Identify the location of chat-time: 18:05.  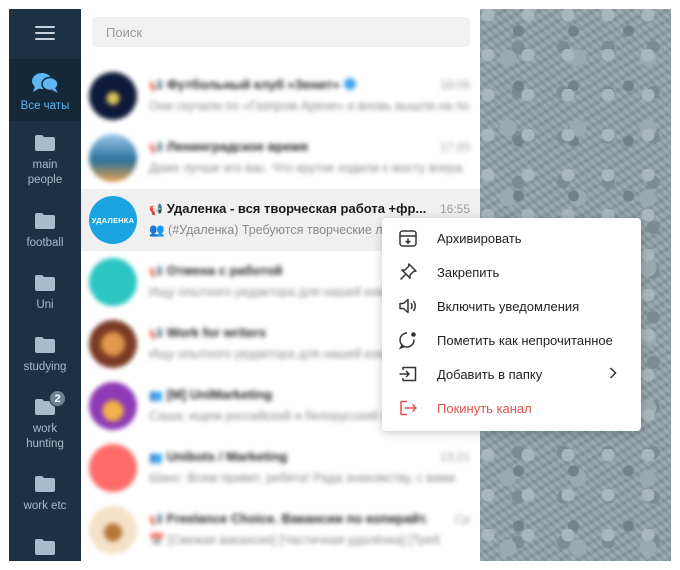
(454, 85).